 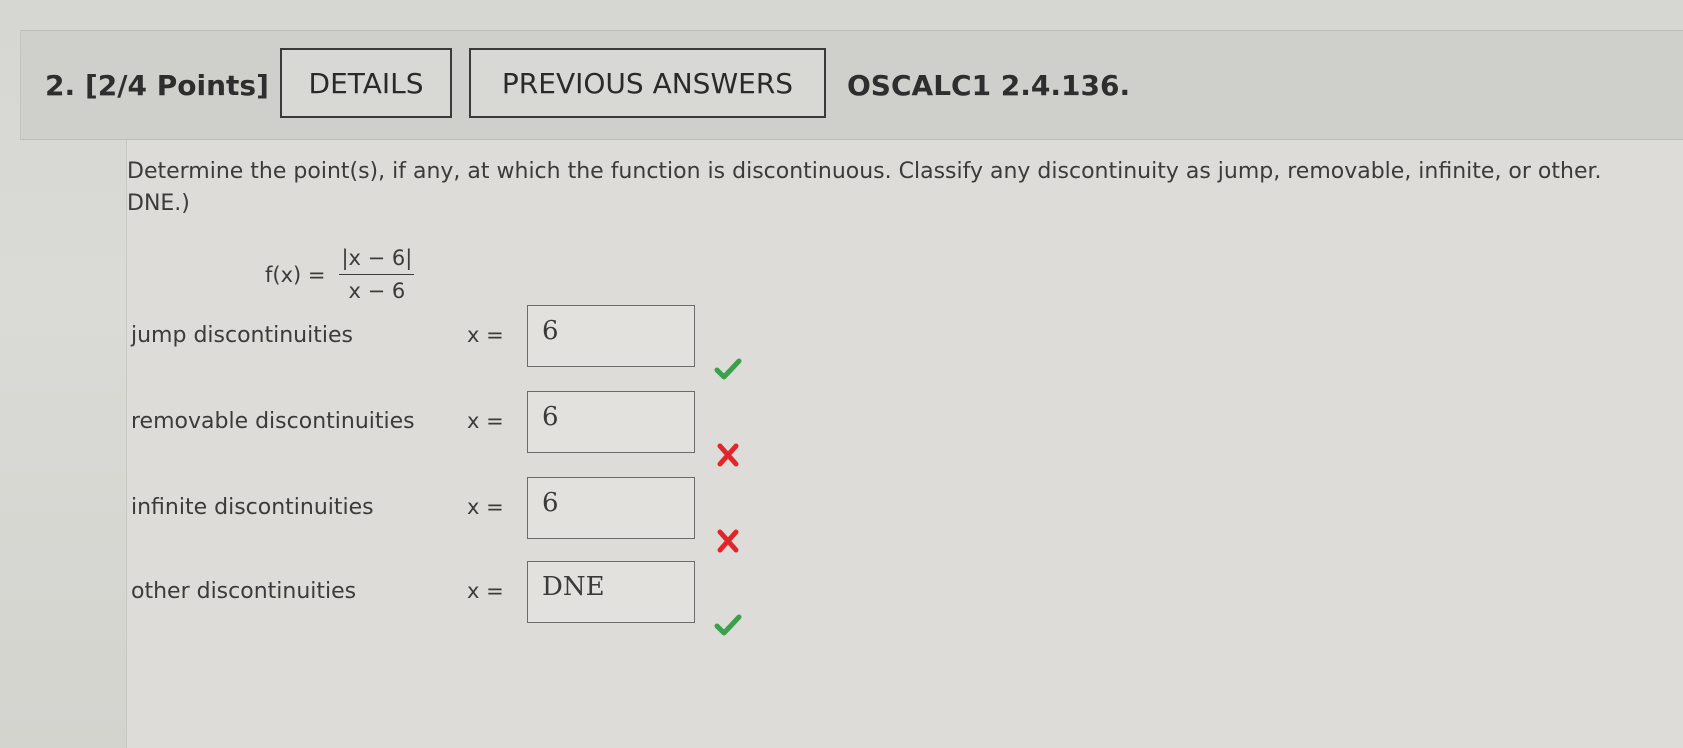 What do you see at coordinates (295, 274) in the screenshot?
I see `function-lhs: f(x) =` at bounding box center [295, 274].